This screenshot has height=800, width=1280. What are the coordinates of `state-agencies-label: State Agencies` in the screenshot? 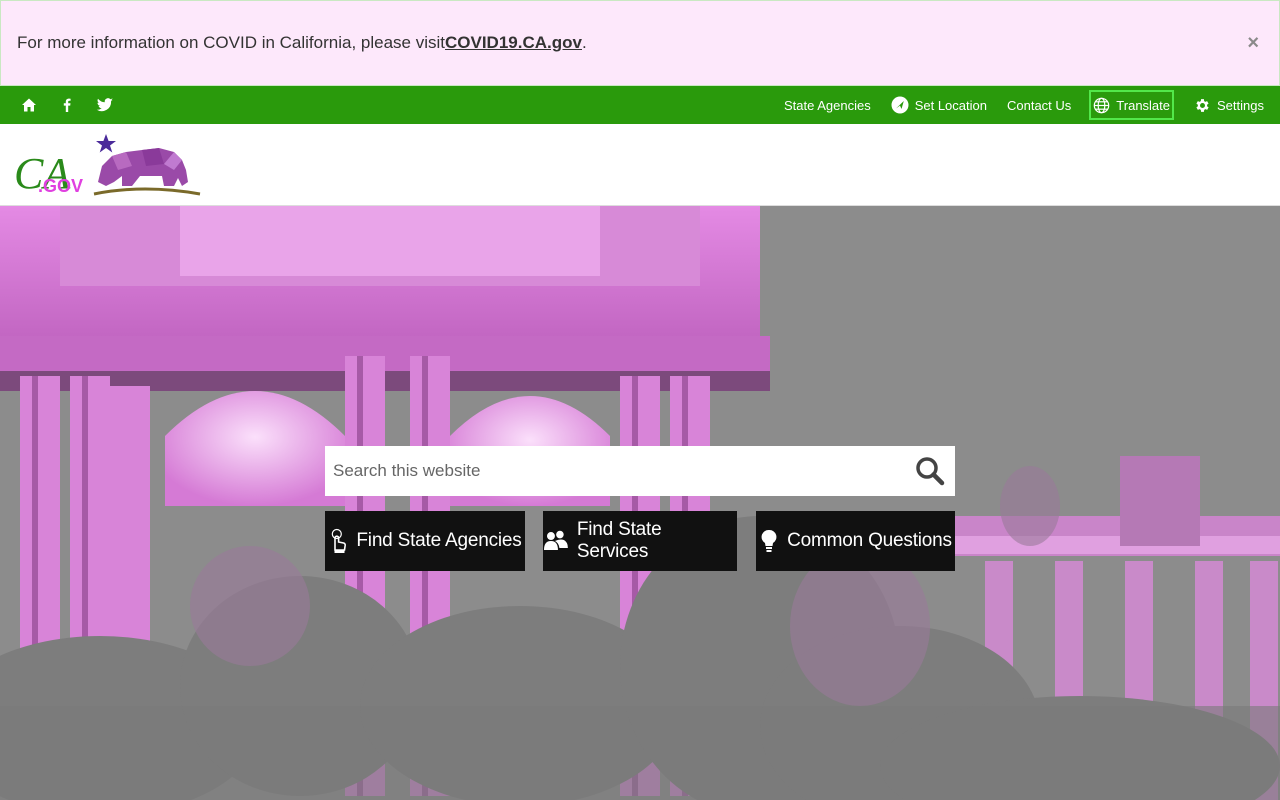 It's located at (827, 105).